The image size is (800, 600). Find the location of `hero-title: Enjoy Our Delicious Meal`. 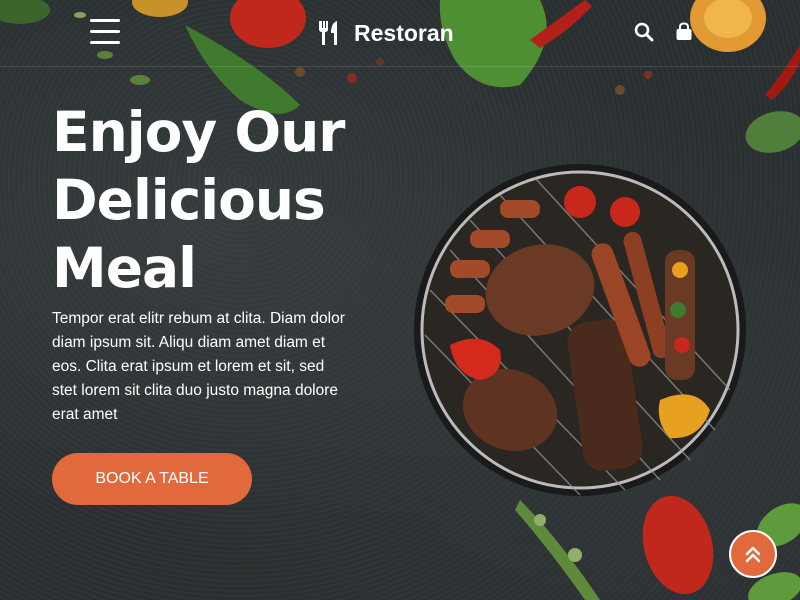

hero-title: Enjoy Our Delicious Meal is located at coordinates (212, 200).